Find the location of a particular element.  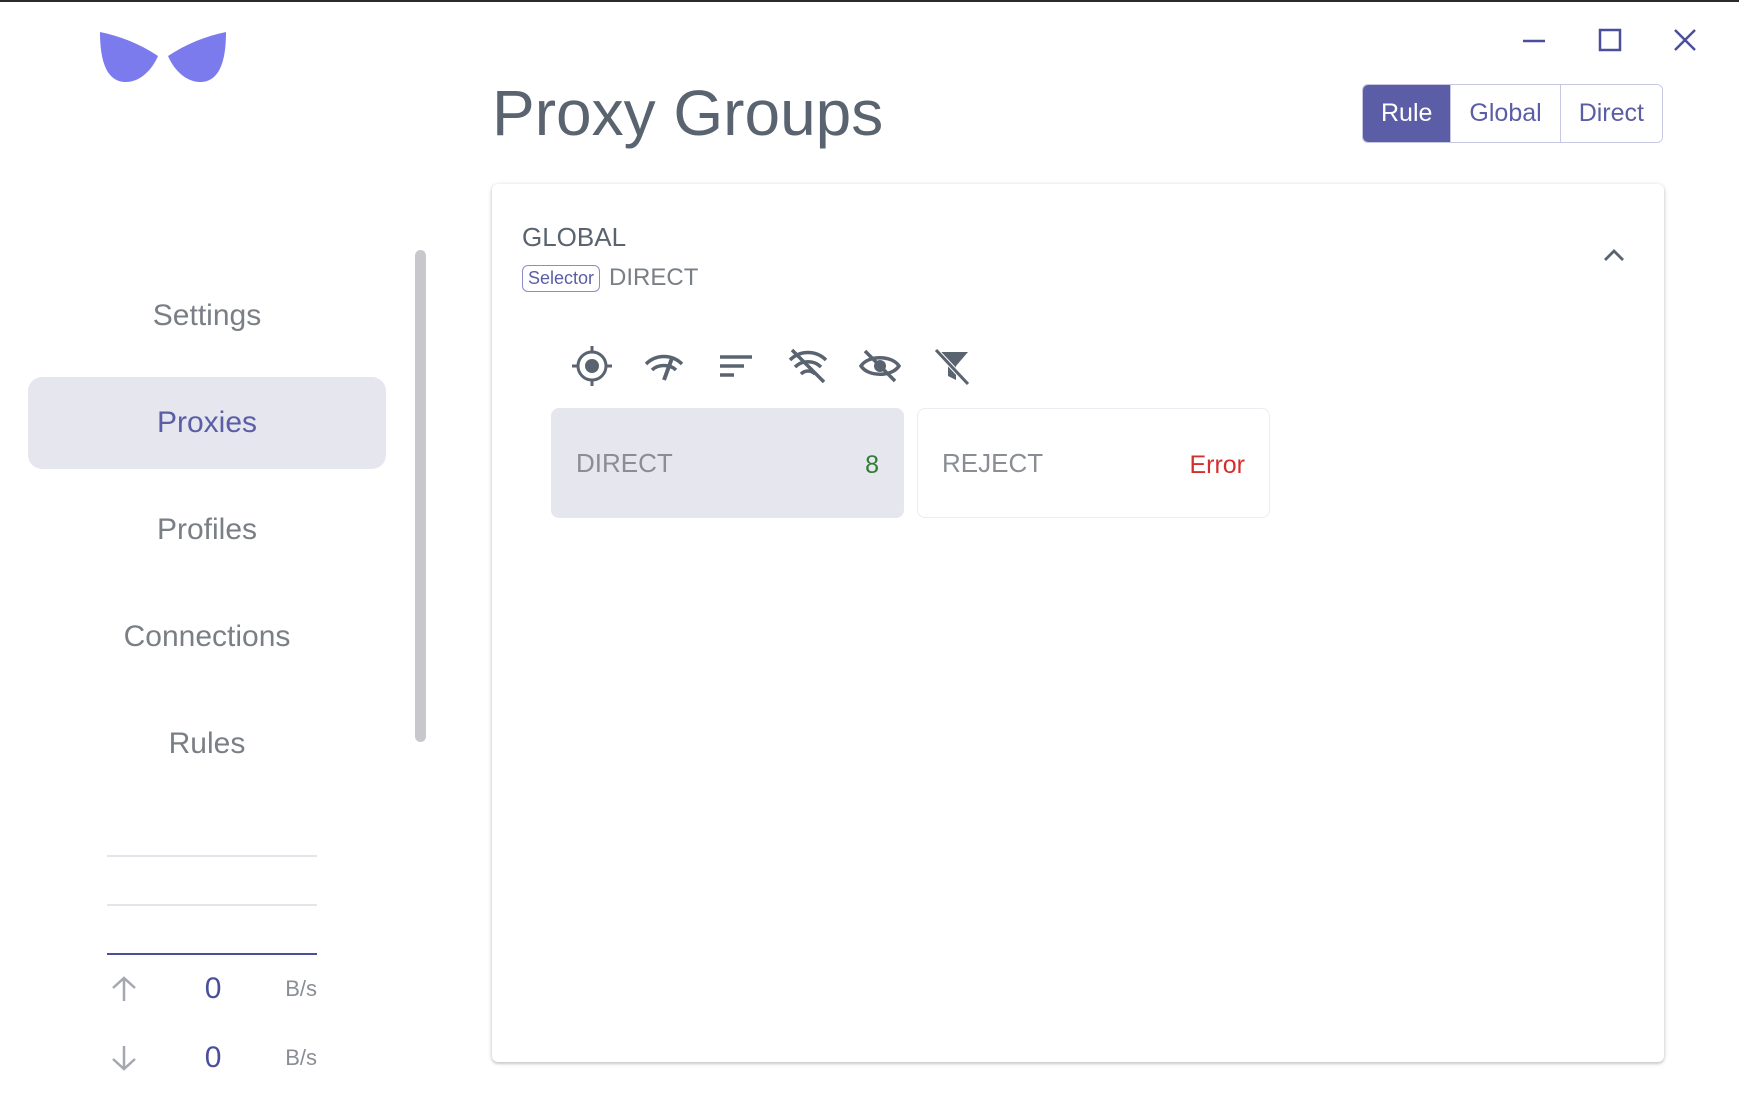

speed-test-icon is located at coordinates (664, 367).